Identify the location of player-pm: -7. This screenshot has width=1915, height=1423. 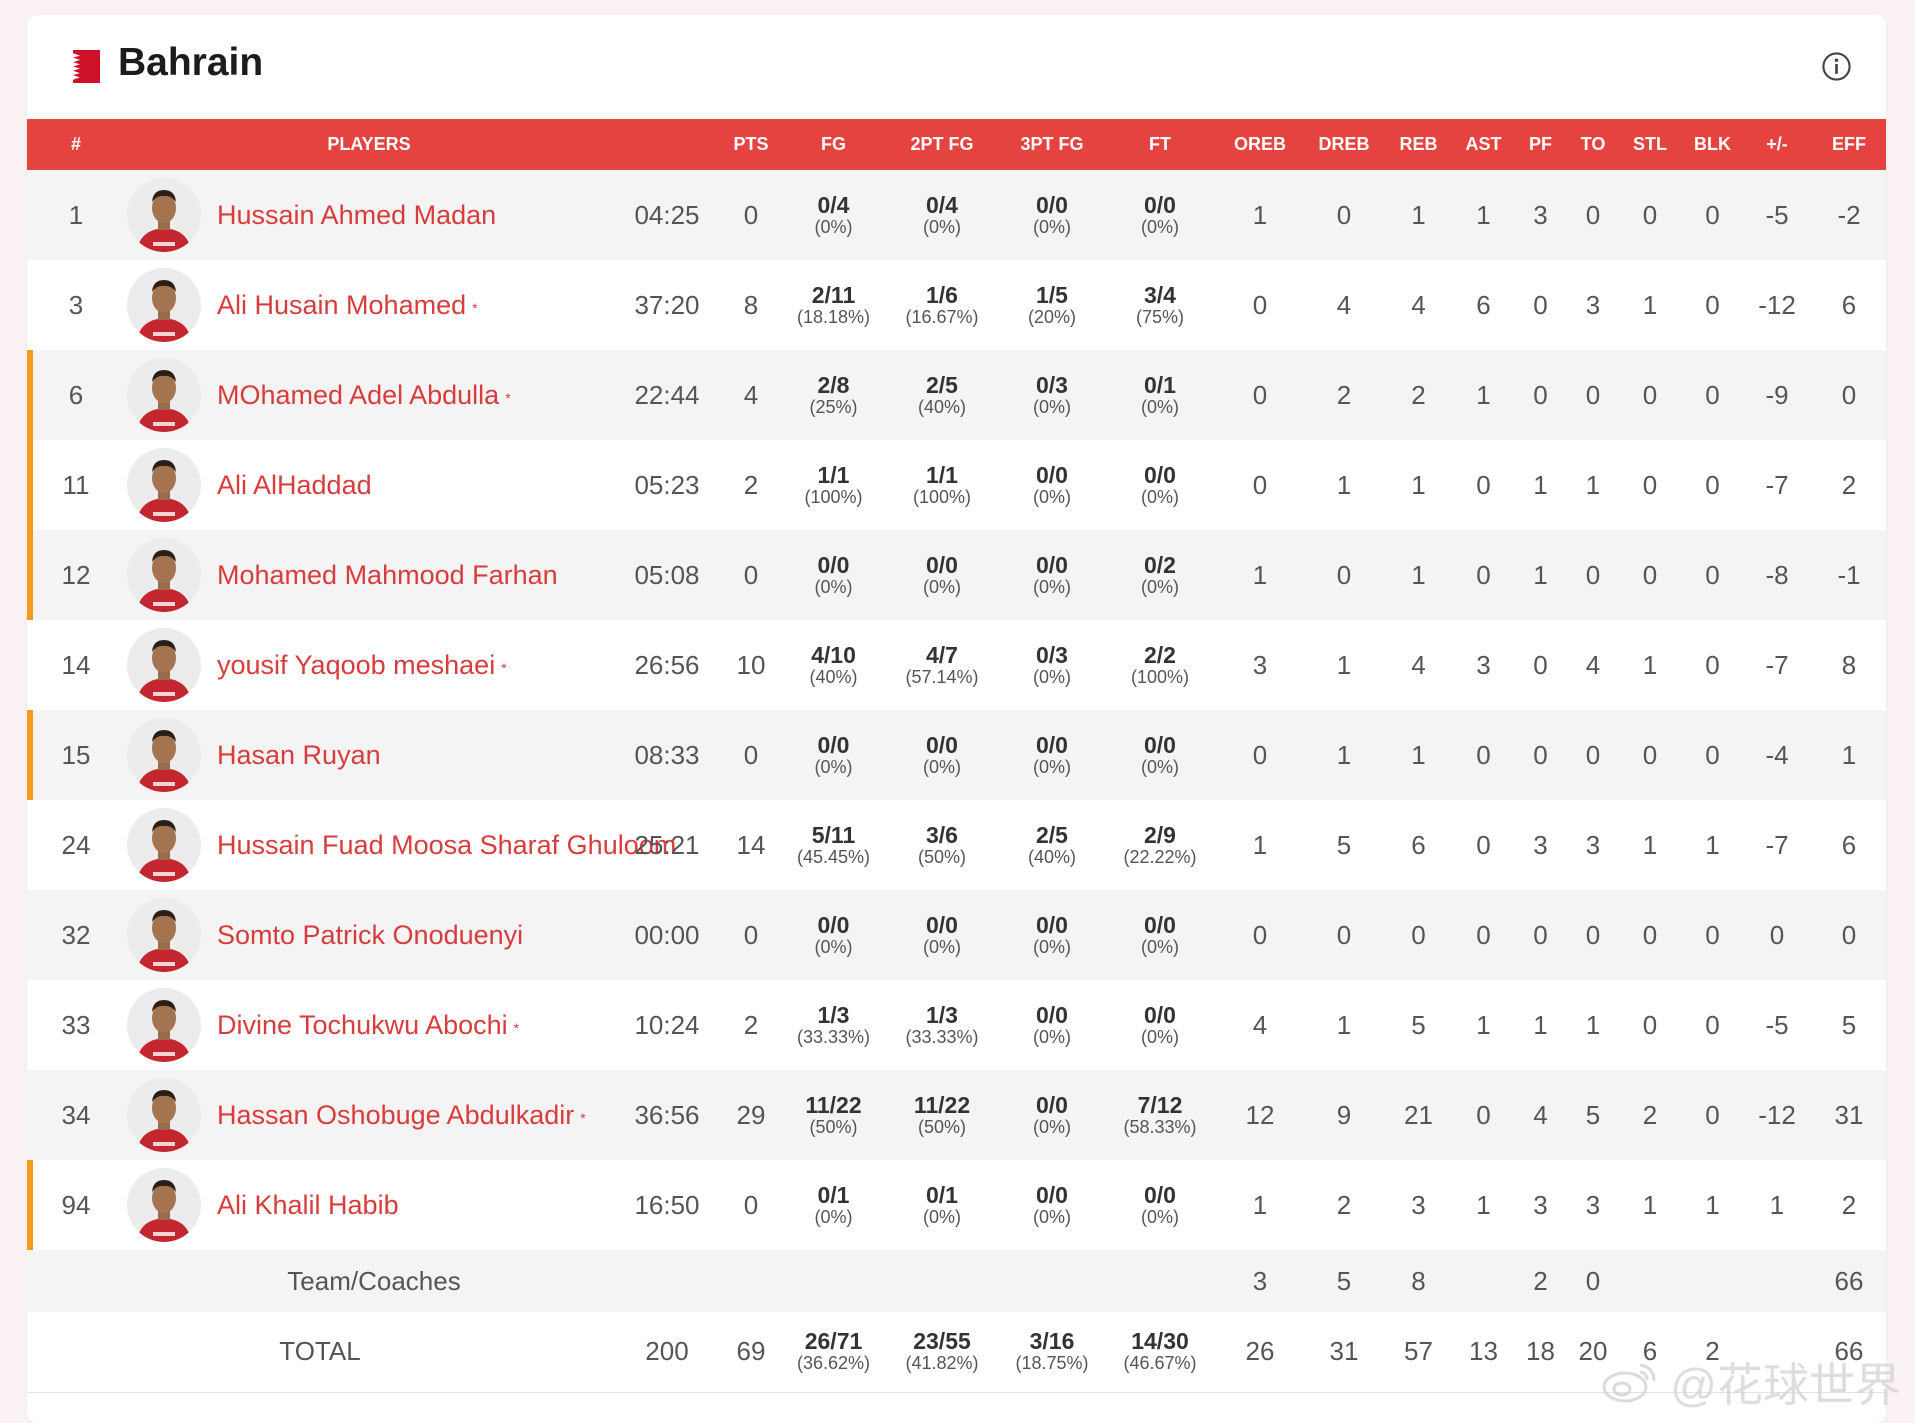
(1777, 484).